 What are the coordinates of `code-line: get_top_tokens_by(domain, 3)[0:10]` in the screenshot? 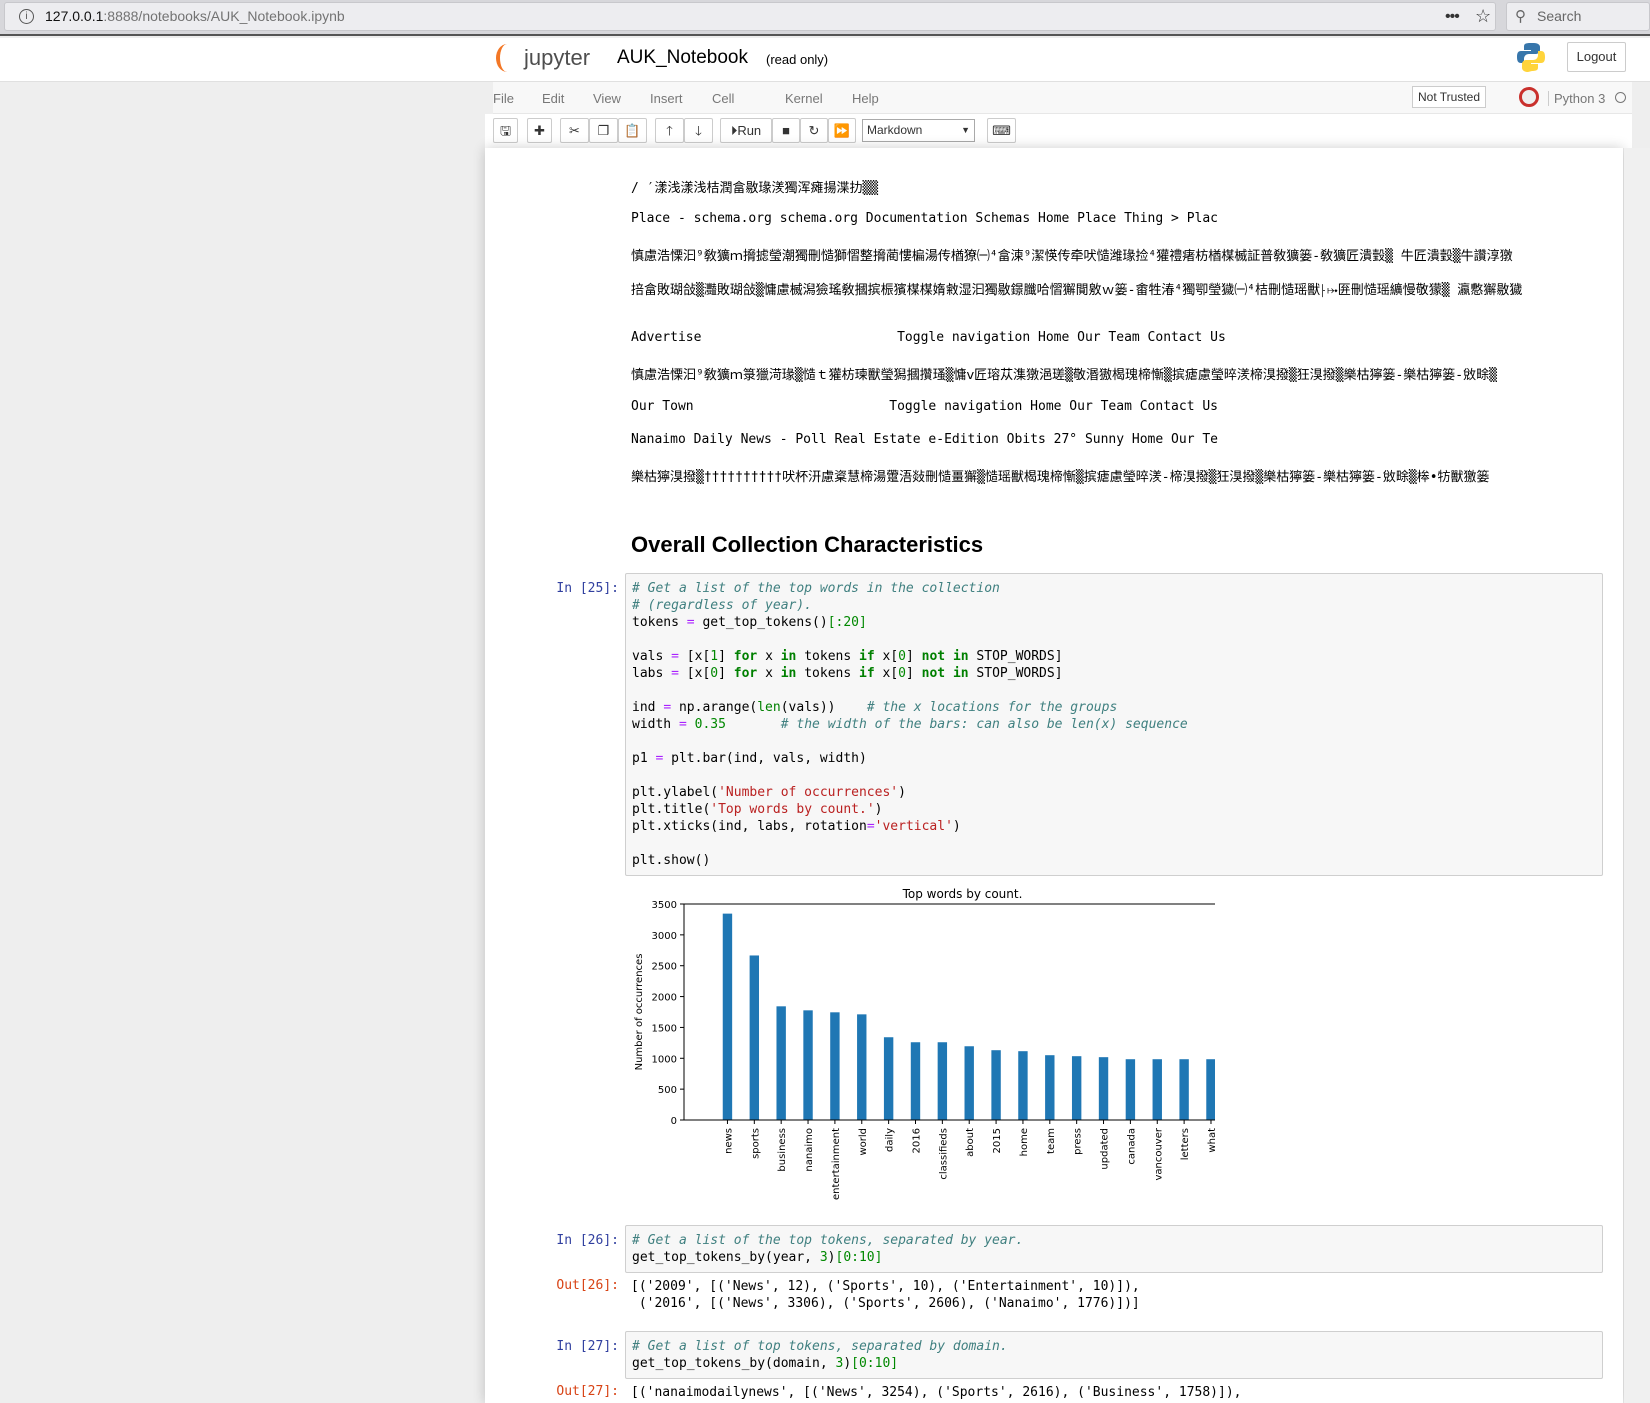 It's located at (1114, 1363).